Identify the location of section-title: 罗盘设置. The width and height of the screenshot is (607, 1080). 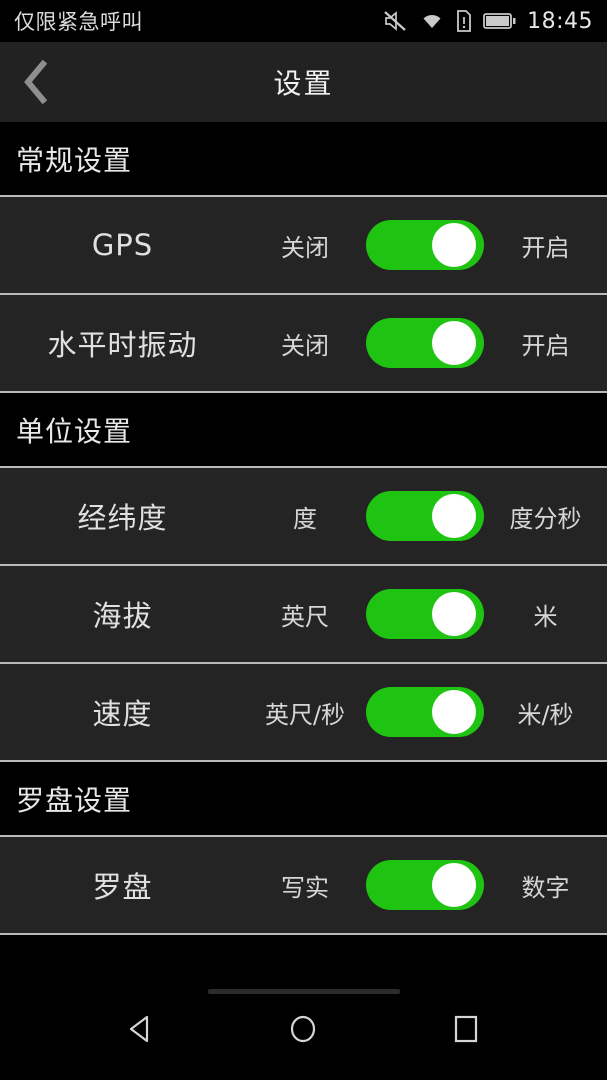
(74, 800).